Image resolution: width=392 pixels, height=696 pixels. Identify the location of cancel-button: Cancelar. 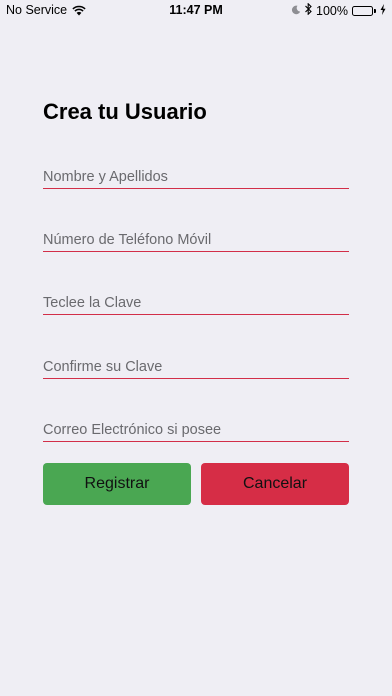
(275, 484).